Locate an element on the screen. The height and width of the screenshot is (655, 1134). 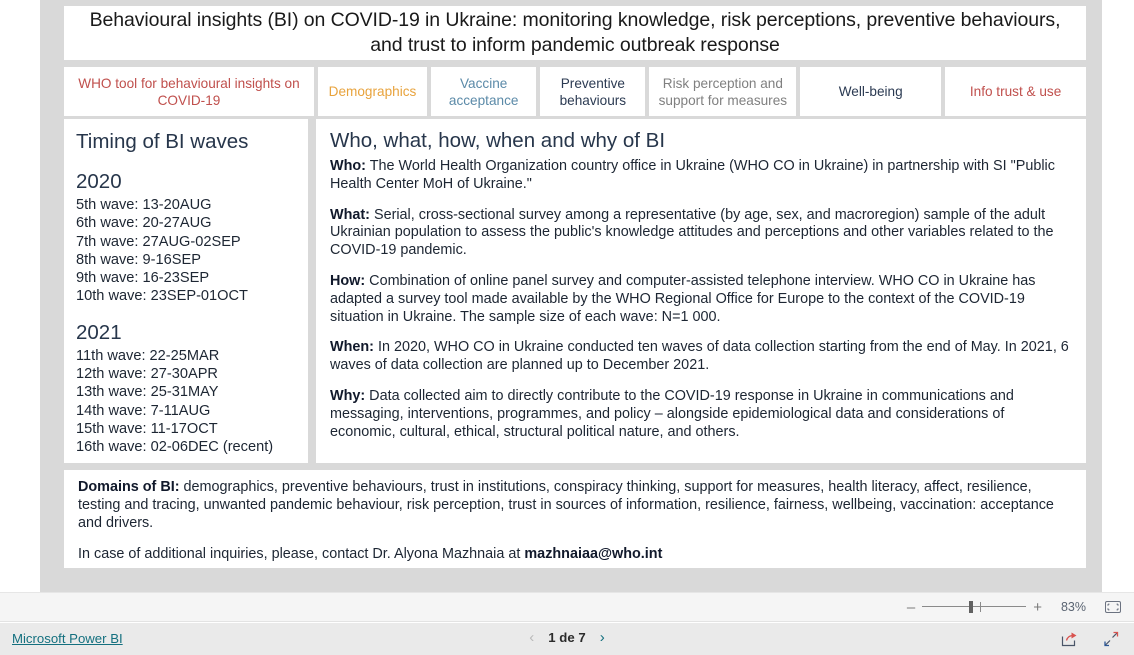
paragraph-label: Who: is located at coordinates (348, 166).